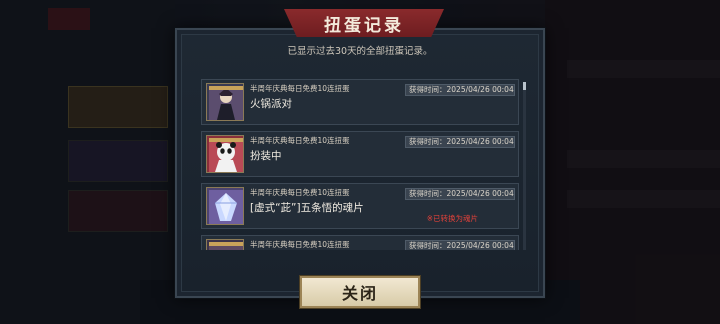 The height and width of the screenshot is (324, 720). I want to click on record-item-name: [虚式“茈”]五条悟的魂片, so click(307, 208).